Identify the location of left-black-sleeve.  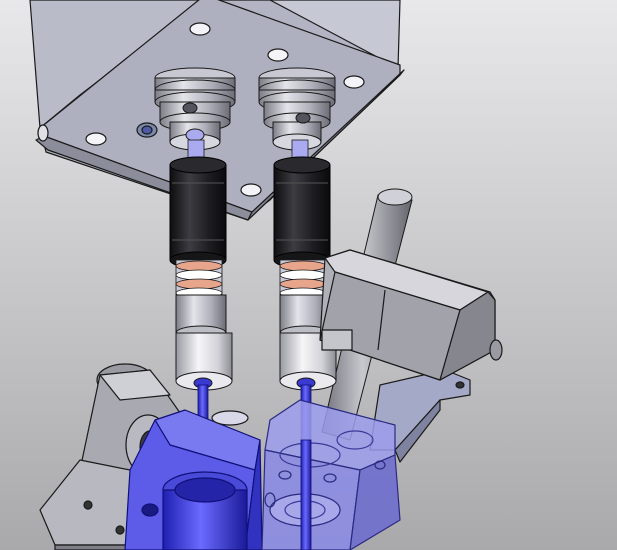
(198, 212).